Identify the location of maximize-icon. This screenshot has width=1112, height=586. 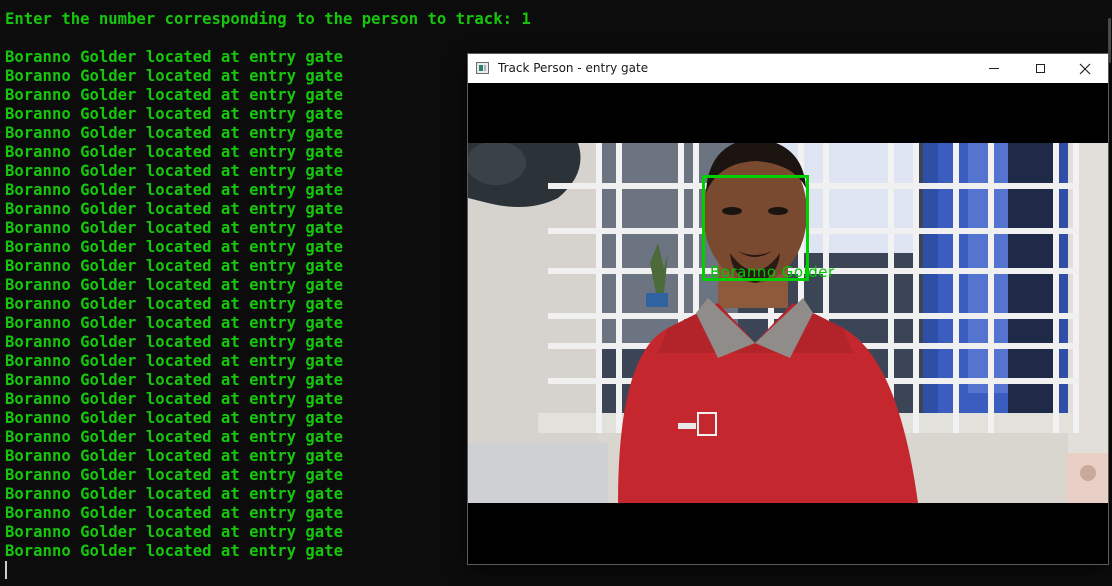
(1040, 68).